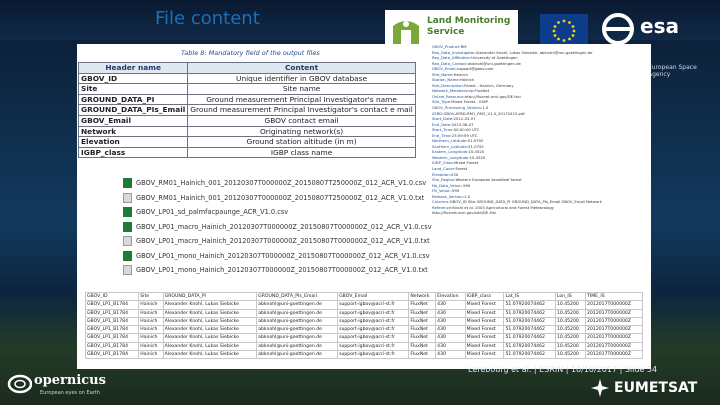  What do you see at coordinates (672, 71) in the screenshot?
I see `esa-subtitle: European Space Agency` at bounding box center [672, 71].